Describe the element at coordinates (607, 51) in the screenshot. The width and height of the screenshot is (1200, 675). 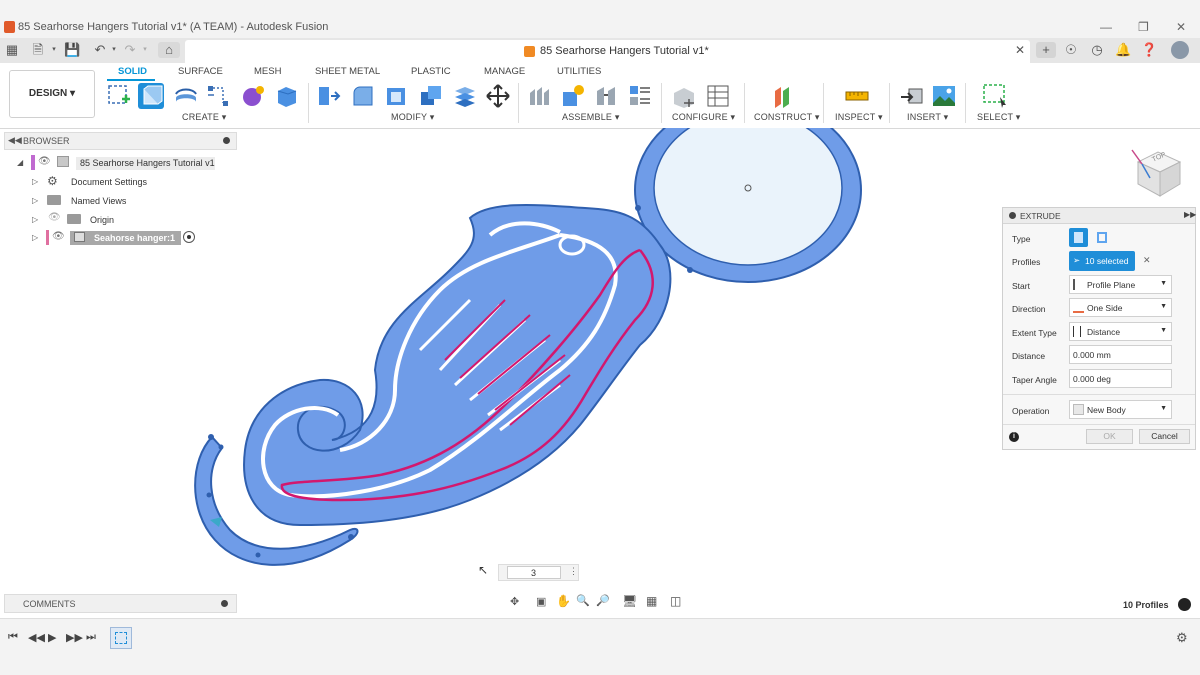
I see `document-tab: 85 Searhorse Hangers Tutorial v1* ✕` at that location.